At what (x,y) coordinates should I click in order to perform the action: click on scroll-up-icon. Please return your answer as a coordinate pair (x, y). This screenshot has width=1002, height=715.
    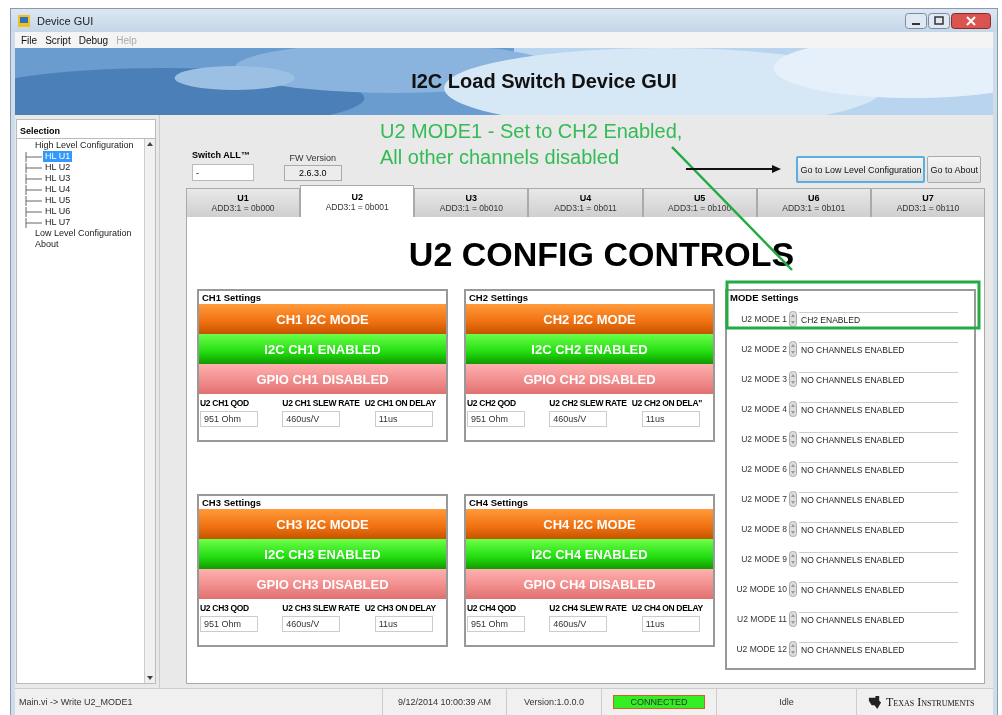
    Looking at the image, I should click on (150, 144).